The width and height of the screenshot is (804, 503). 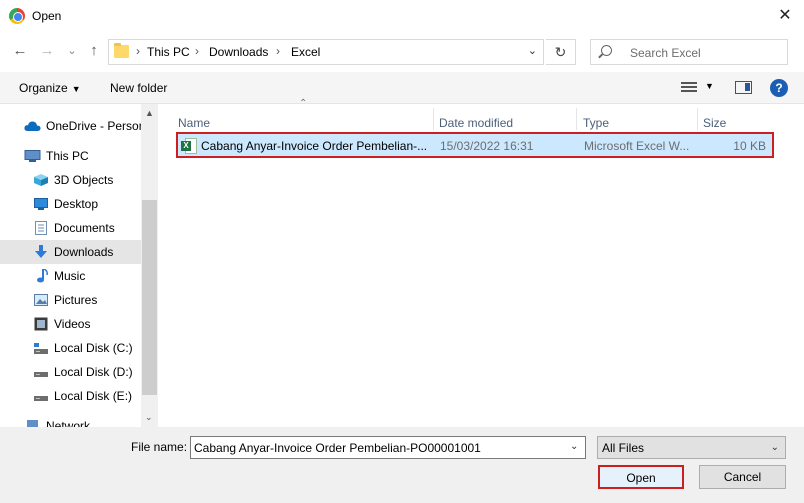 I want to click on cube-icon, so click(x=41, y=180).